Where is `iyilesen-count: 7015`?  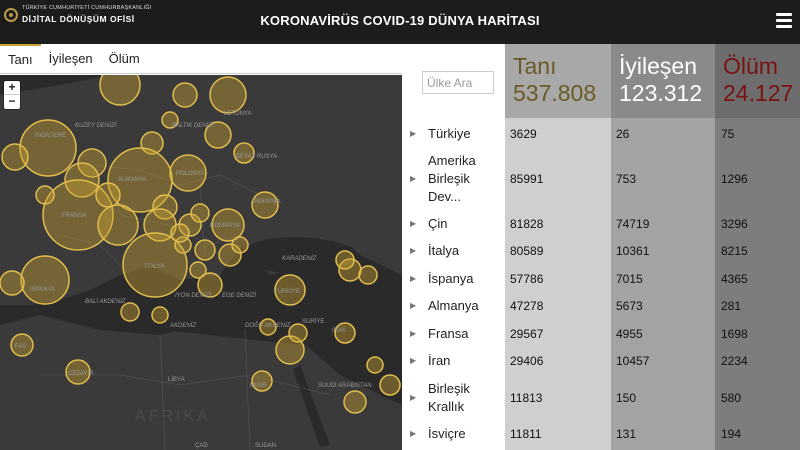
iyilesen-count: 7015 is located at coordinates (629, 279).